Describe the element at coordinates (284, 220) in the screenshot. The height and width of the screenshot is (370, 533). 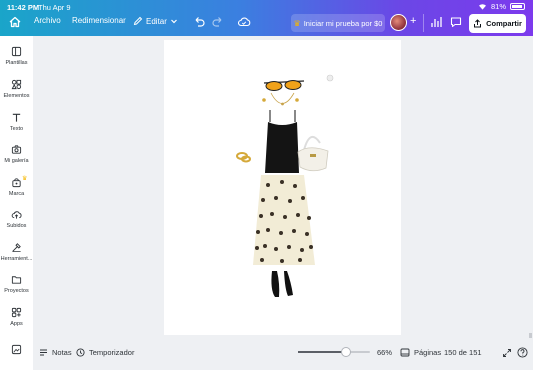
I see `polka-dot-skirt-image` at that location.